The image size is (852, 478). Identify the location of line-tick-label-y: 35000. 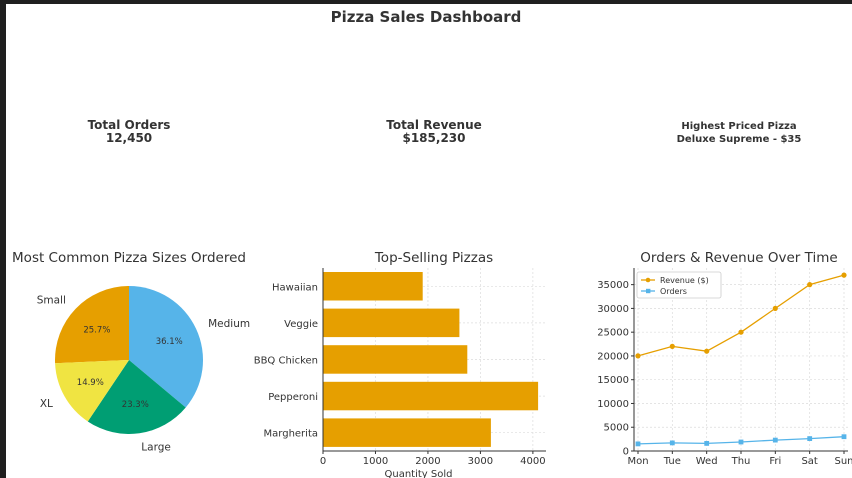
(613, 285).